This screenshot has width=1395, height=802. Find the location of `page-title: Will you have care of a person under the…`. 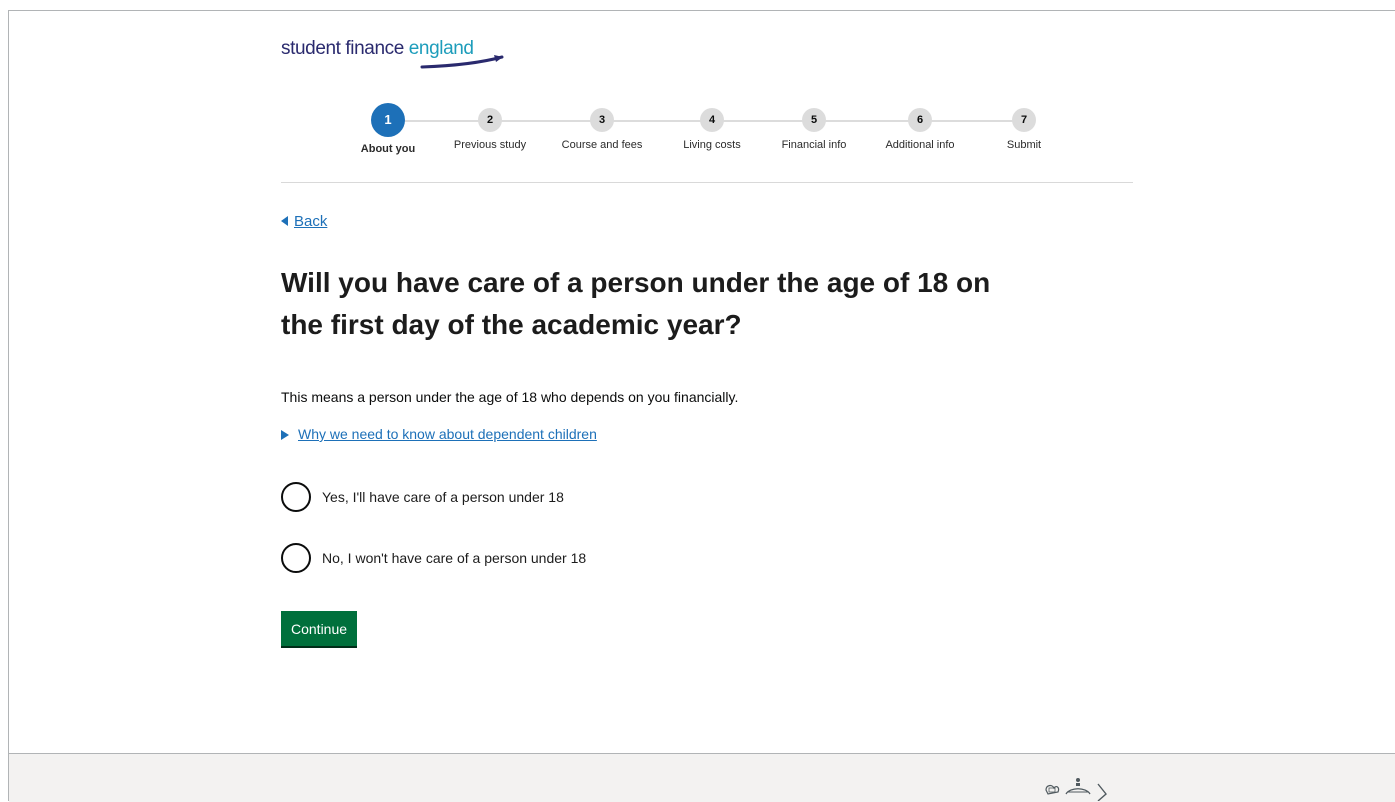

page-title: Will you have care of a person under the… is located at coordinates (636, 303).